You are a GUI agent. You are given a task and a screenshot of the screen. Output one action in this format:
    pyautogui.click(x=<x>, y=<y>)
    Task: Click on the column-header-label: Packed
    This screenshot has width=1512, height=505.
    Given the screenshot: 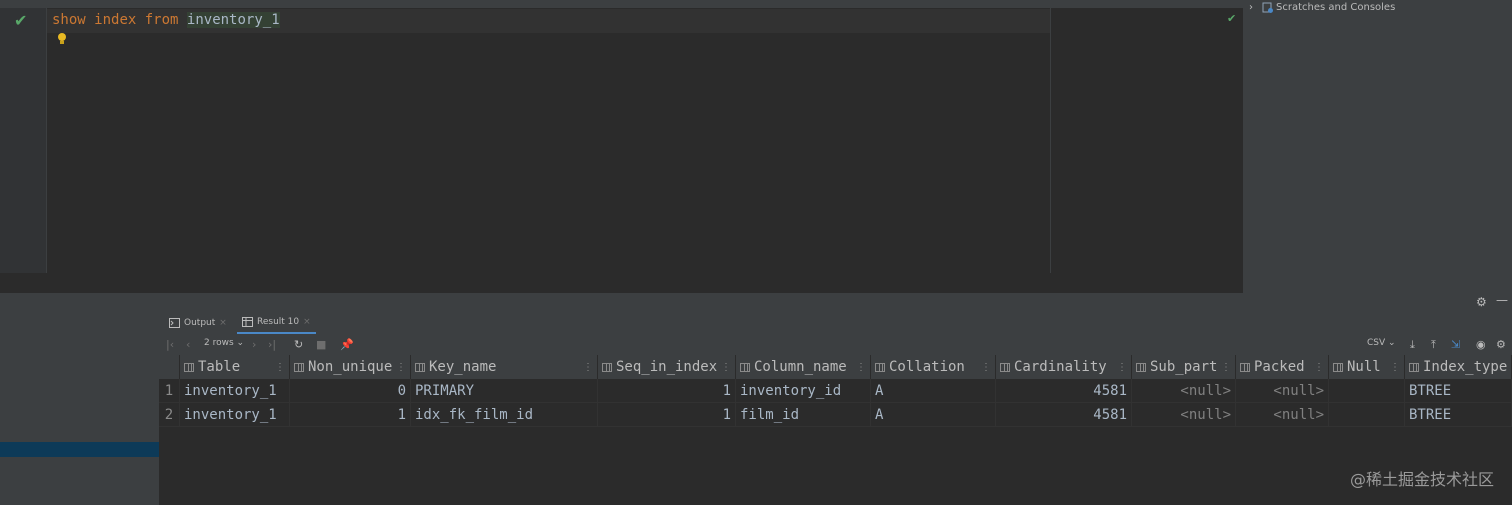 What is the action you would take?
    pyautogui.click(x=1279, y=367)
    